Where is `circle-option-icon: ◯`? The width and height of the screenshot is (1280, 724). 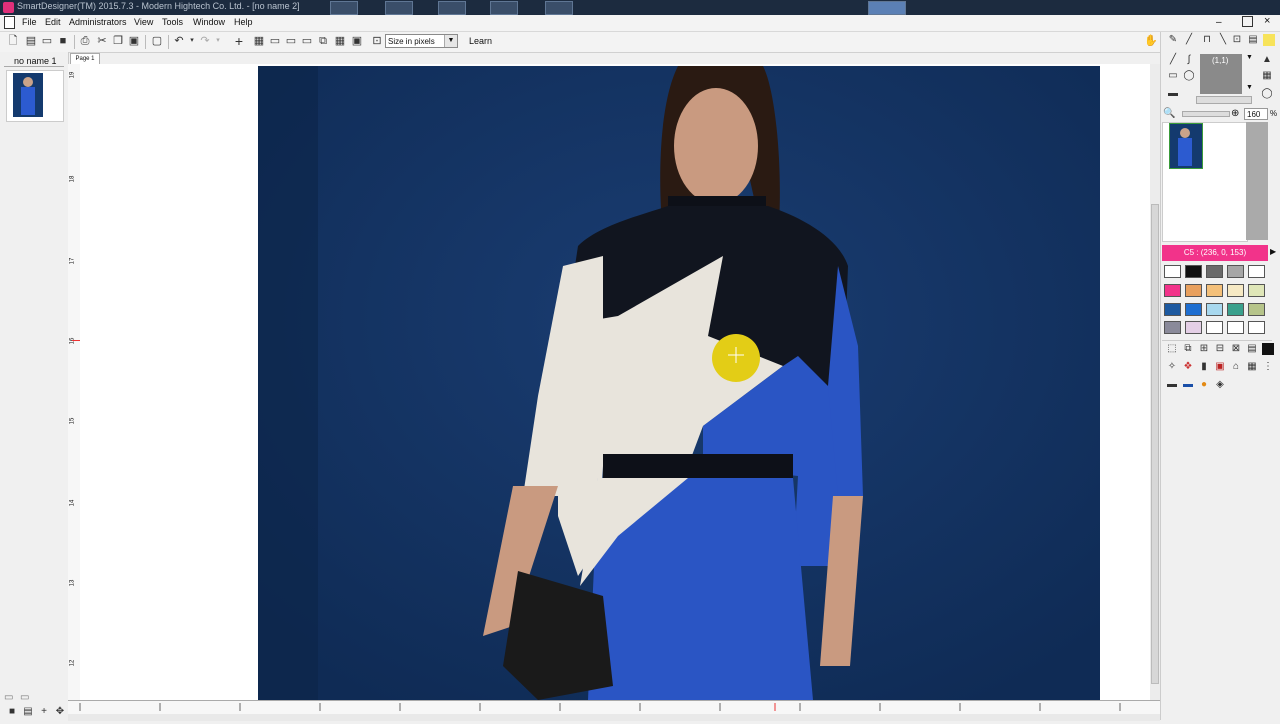 circle-option-icon: ◯ is located at coordinates (1267, 94).